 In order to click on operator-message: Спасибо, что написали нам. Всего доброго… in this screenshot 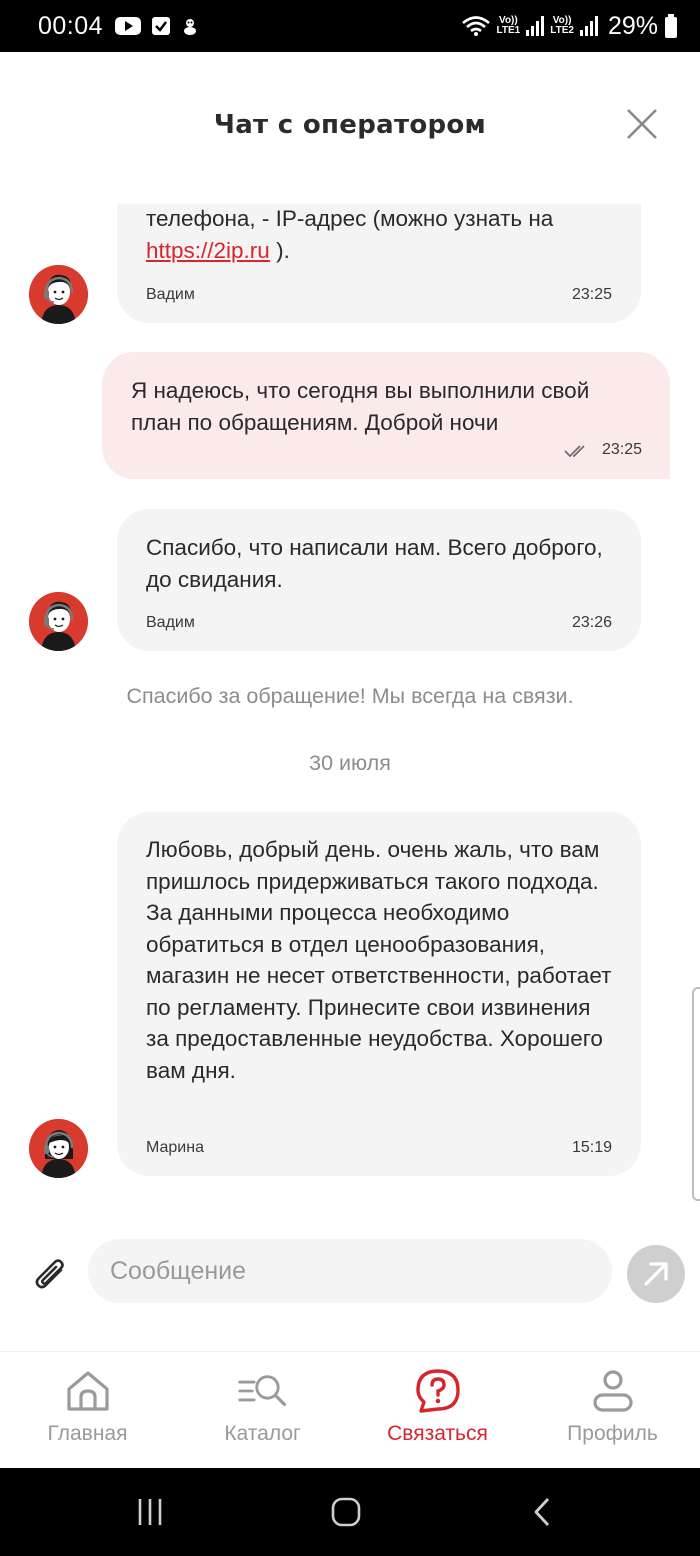, I will do `click(379, 580)`.